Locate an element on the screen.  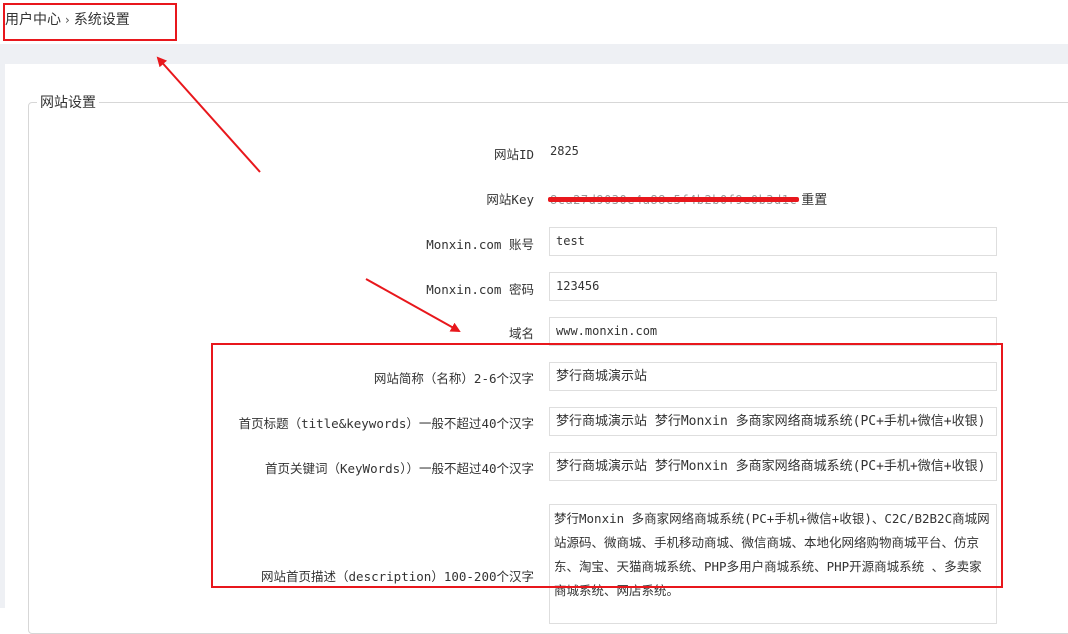
short-name-label: 网站简称（名称）2-6个汉字 is located at coordinates (453, 378).